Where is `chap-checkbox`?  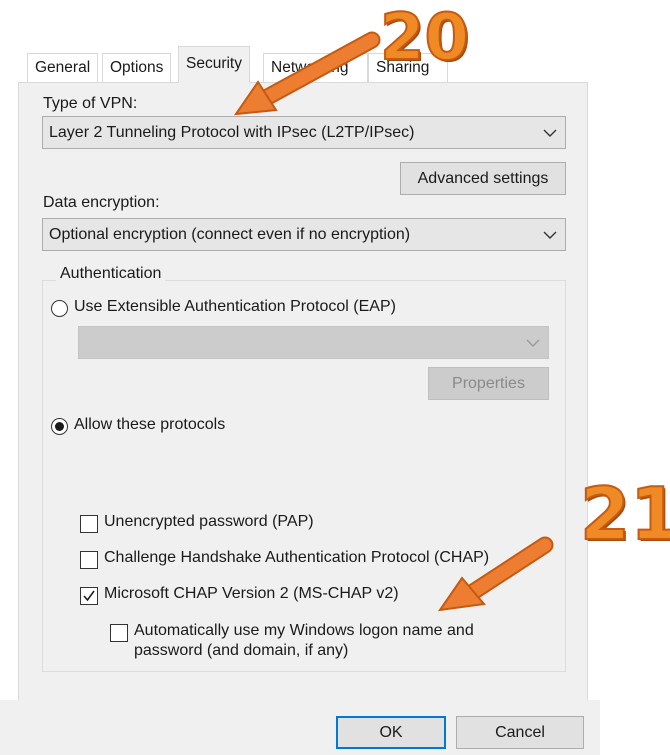
chap-checkbox is located at coordinates (89, 560).